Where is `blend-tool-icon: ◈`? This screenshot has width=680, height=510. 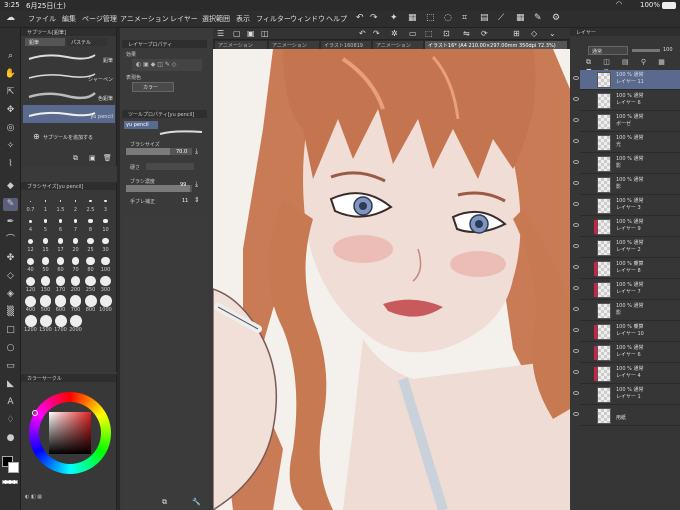
blend-tool-icon: ◈ is located at coordinates (10, 294).